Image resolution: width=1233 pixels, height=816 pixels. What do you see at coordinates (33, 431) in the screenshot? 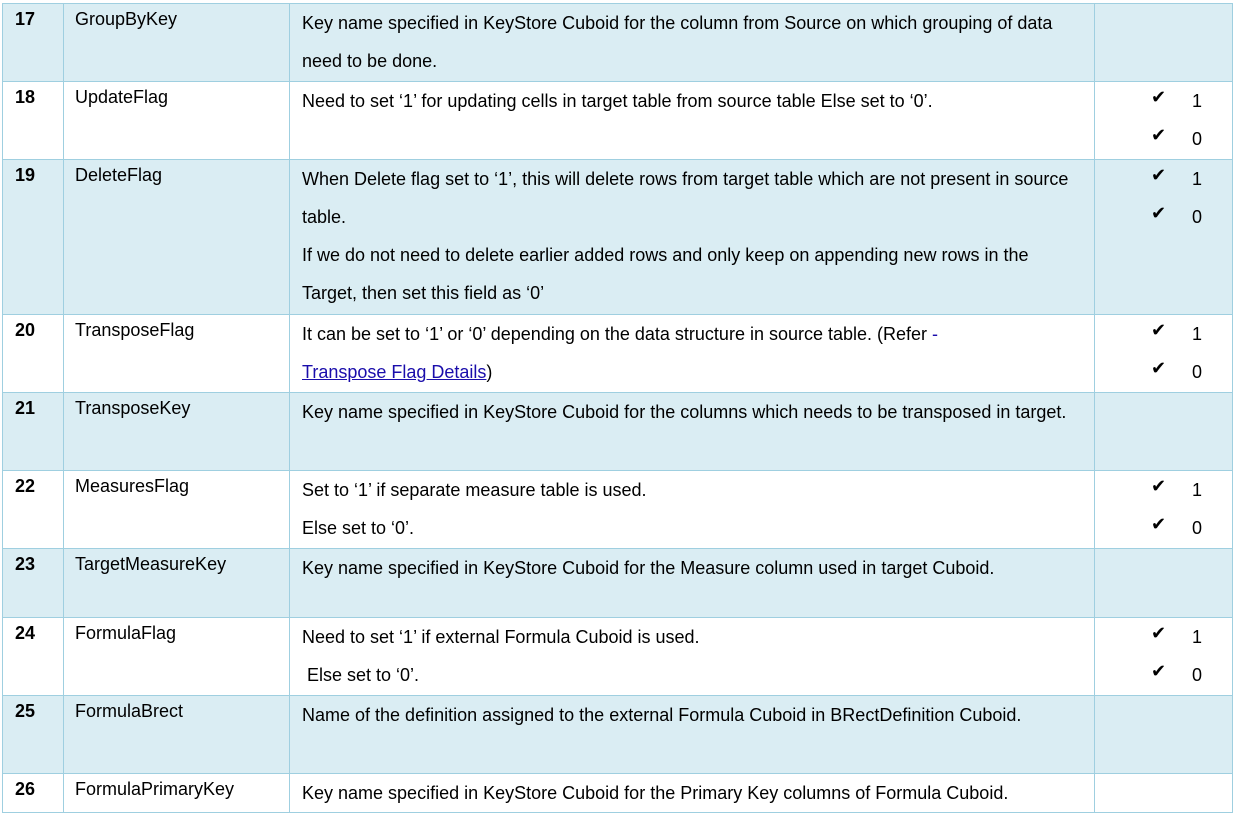
I see `row-number: 21` at bounding box center [33, 431].